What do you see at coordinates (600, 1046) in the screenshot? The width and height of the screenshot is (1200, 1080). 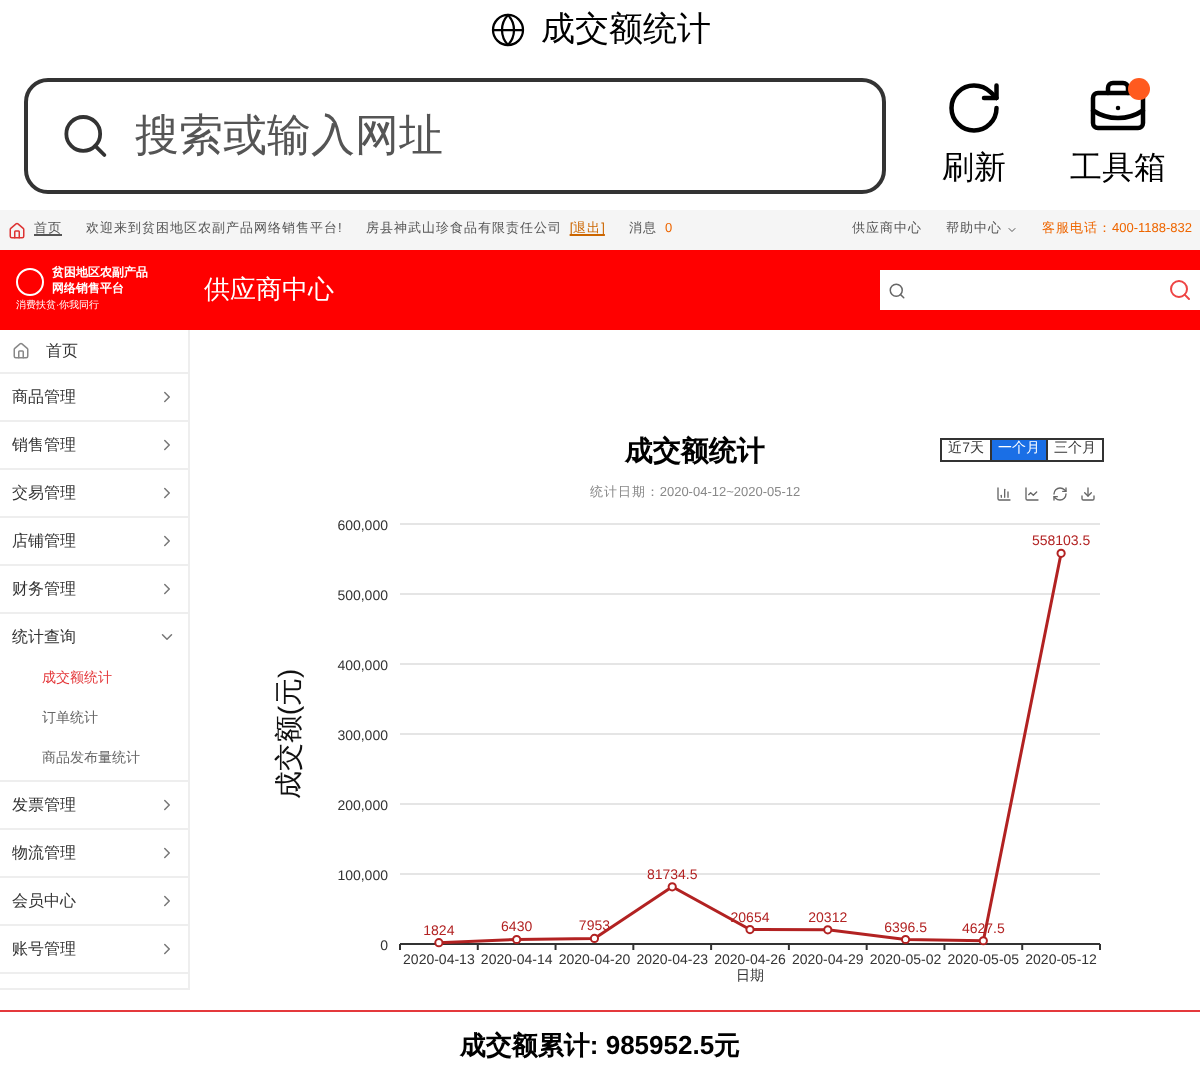 I see `total-amount: 成交额累计: 985952.5元` at bounding box center [600, 1046].